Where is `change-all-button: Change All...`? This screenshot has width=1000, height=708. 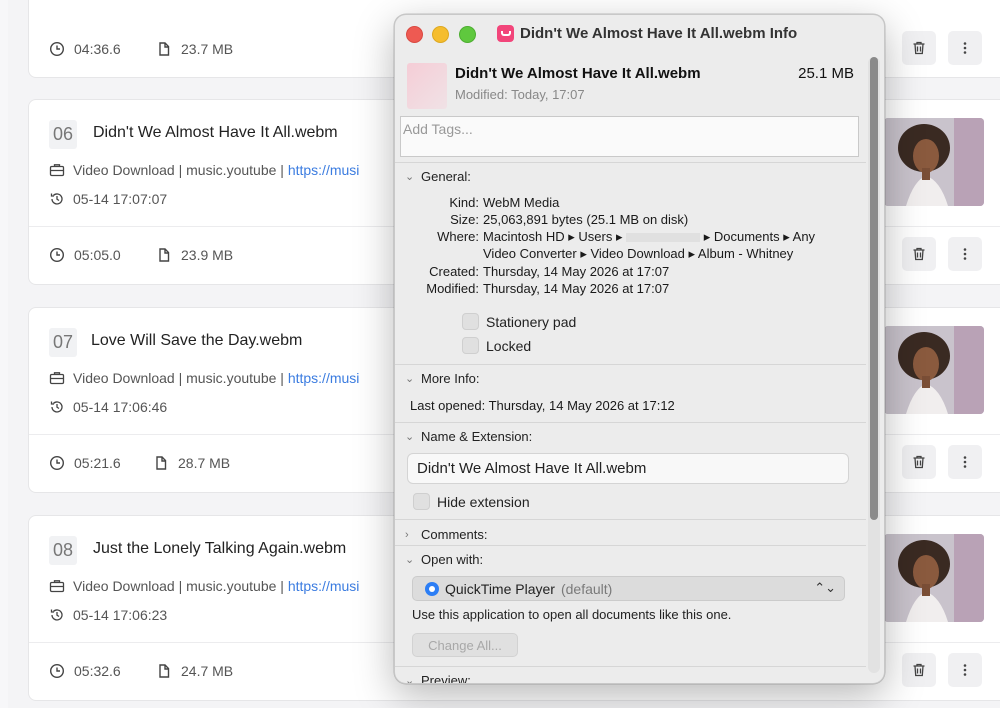
change-all-button: Change All... is located at coordinates (465, 645).